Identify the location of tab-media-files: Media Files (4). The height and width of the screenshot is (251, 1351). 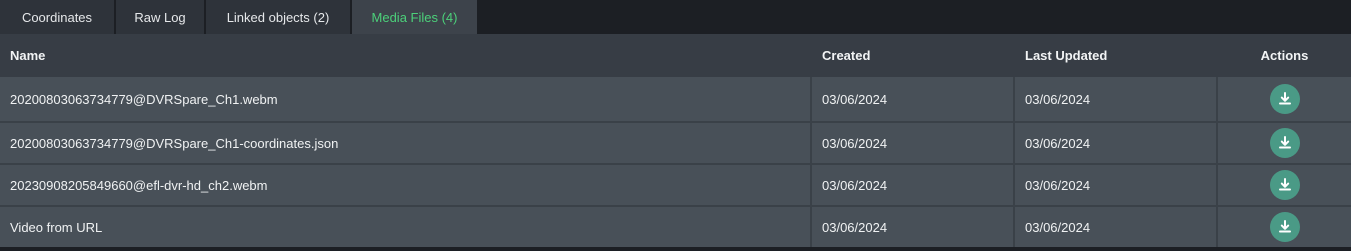
(414, 17).